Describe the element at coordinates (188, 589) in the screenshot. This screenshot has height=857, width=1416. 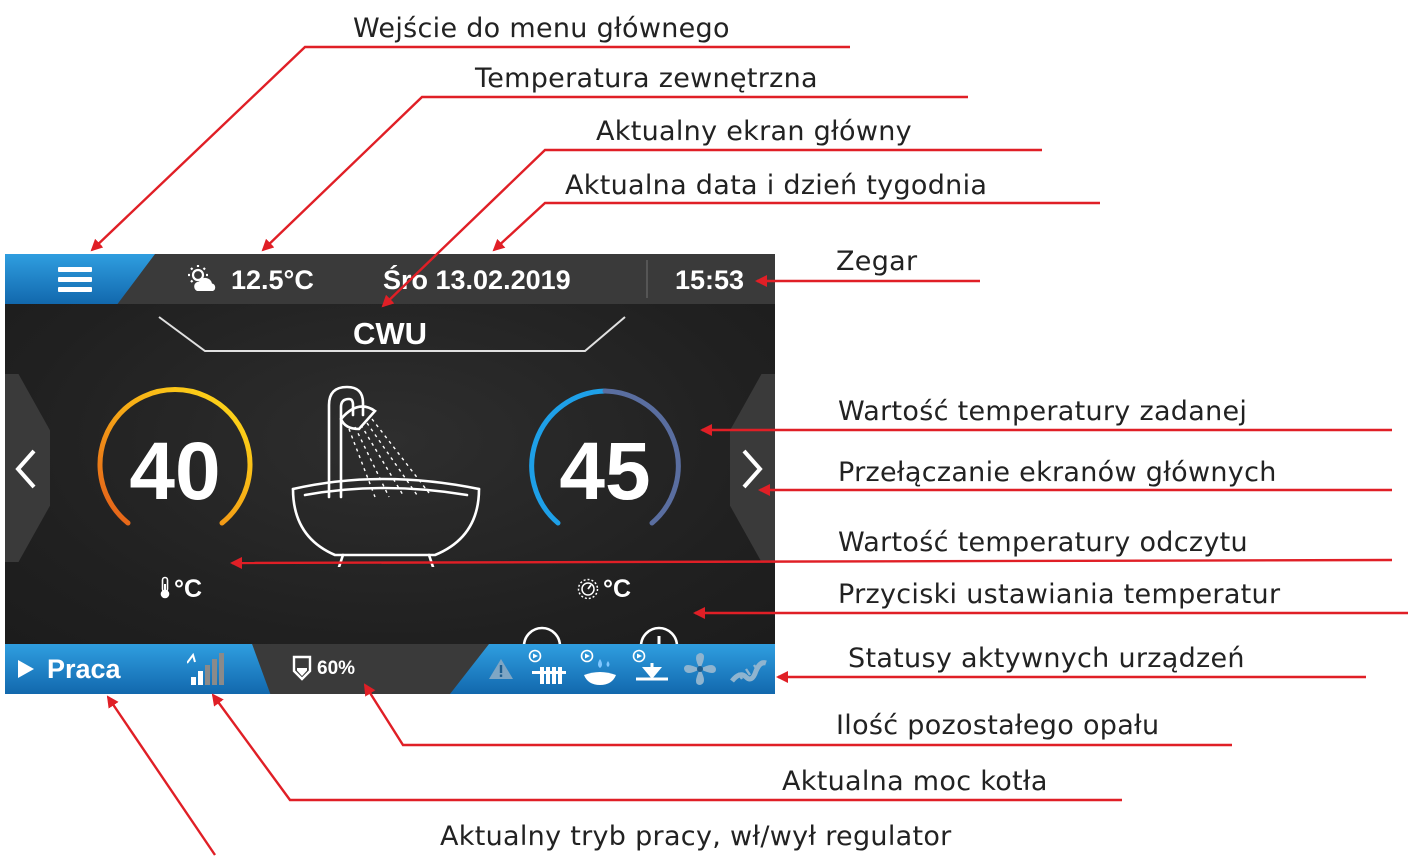
I see `read-temperature-unit: °C` at that location.